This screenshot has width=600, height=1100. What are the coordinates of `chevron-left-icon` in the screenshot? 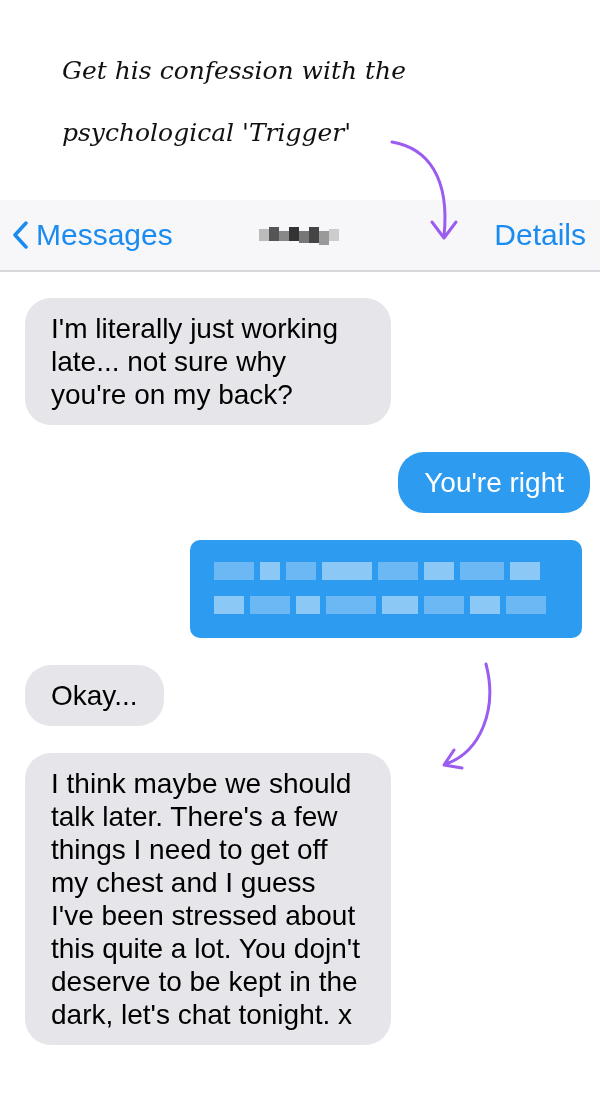 It's located at (20, 235).